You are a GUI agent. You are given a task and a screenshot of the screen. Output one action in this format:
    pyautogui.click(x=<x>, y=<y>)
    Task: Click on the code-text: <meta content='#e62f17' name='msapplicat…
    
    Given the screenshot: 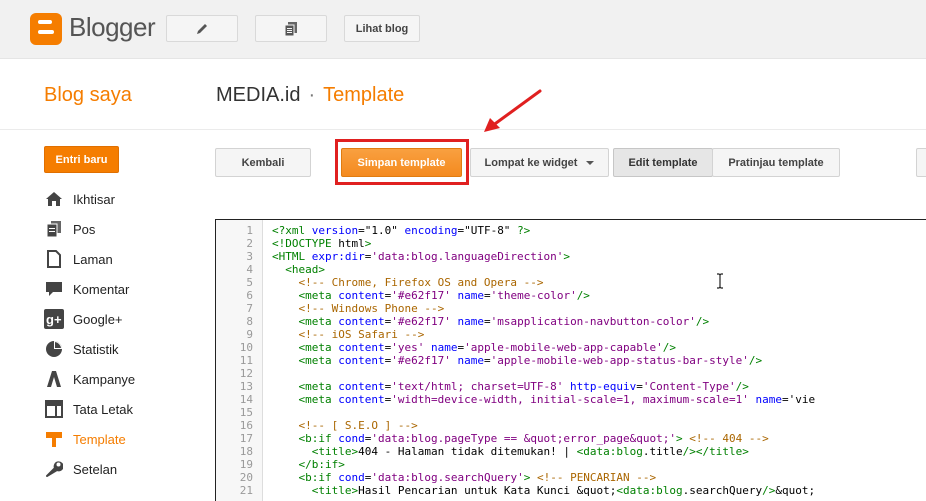 What is the action you would take?
    pyautogui.click(x=504, y=321)
    